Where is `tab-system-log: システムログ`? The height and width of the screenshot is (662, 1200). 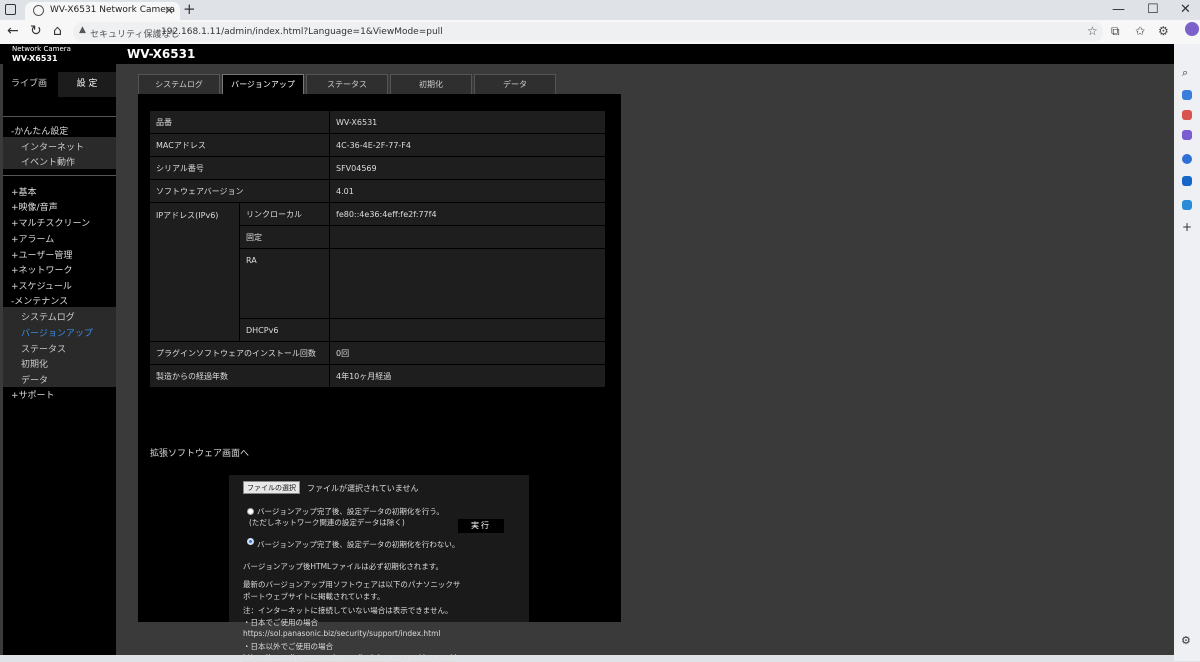 tab-system-log: システムログ is located at coordinates (179, 84).